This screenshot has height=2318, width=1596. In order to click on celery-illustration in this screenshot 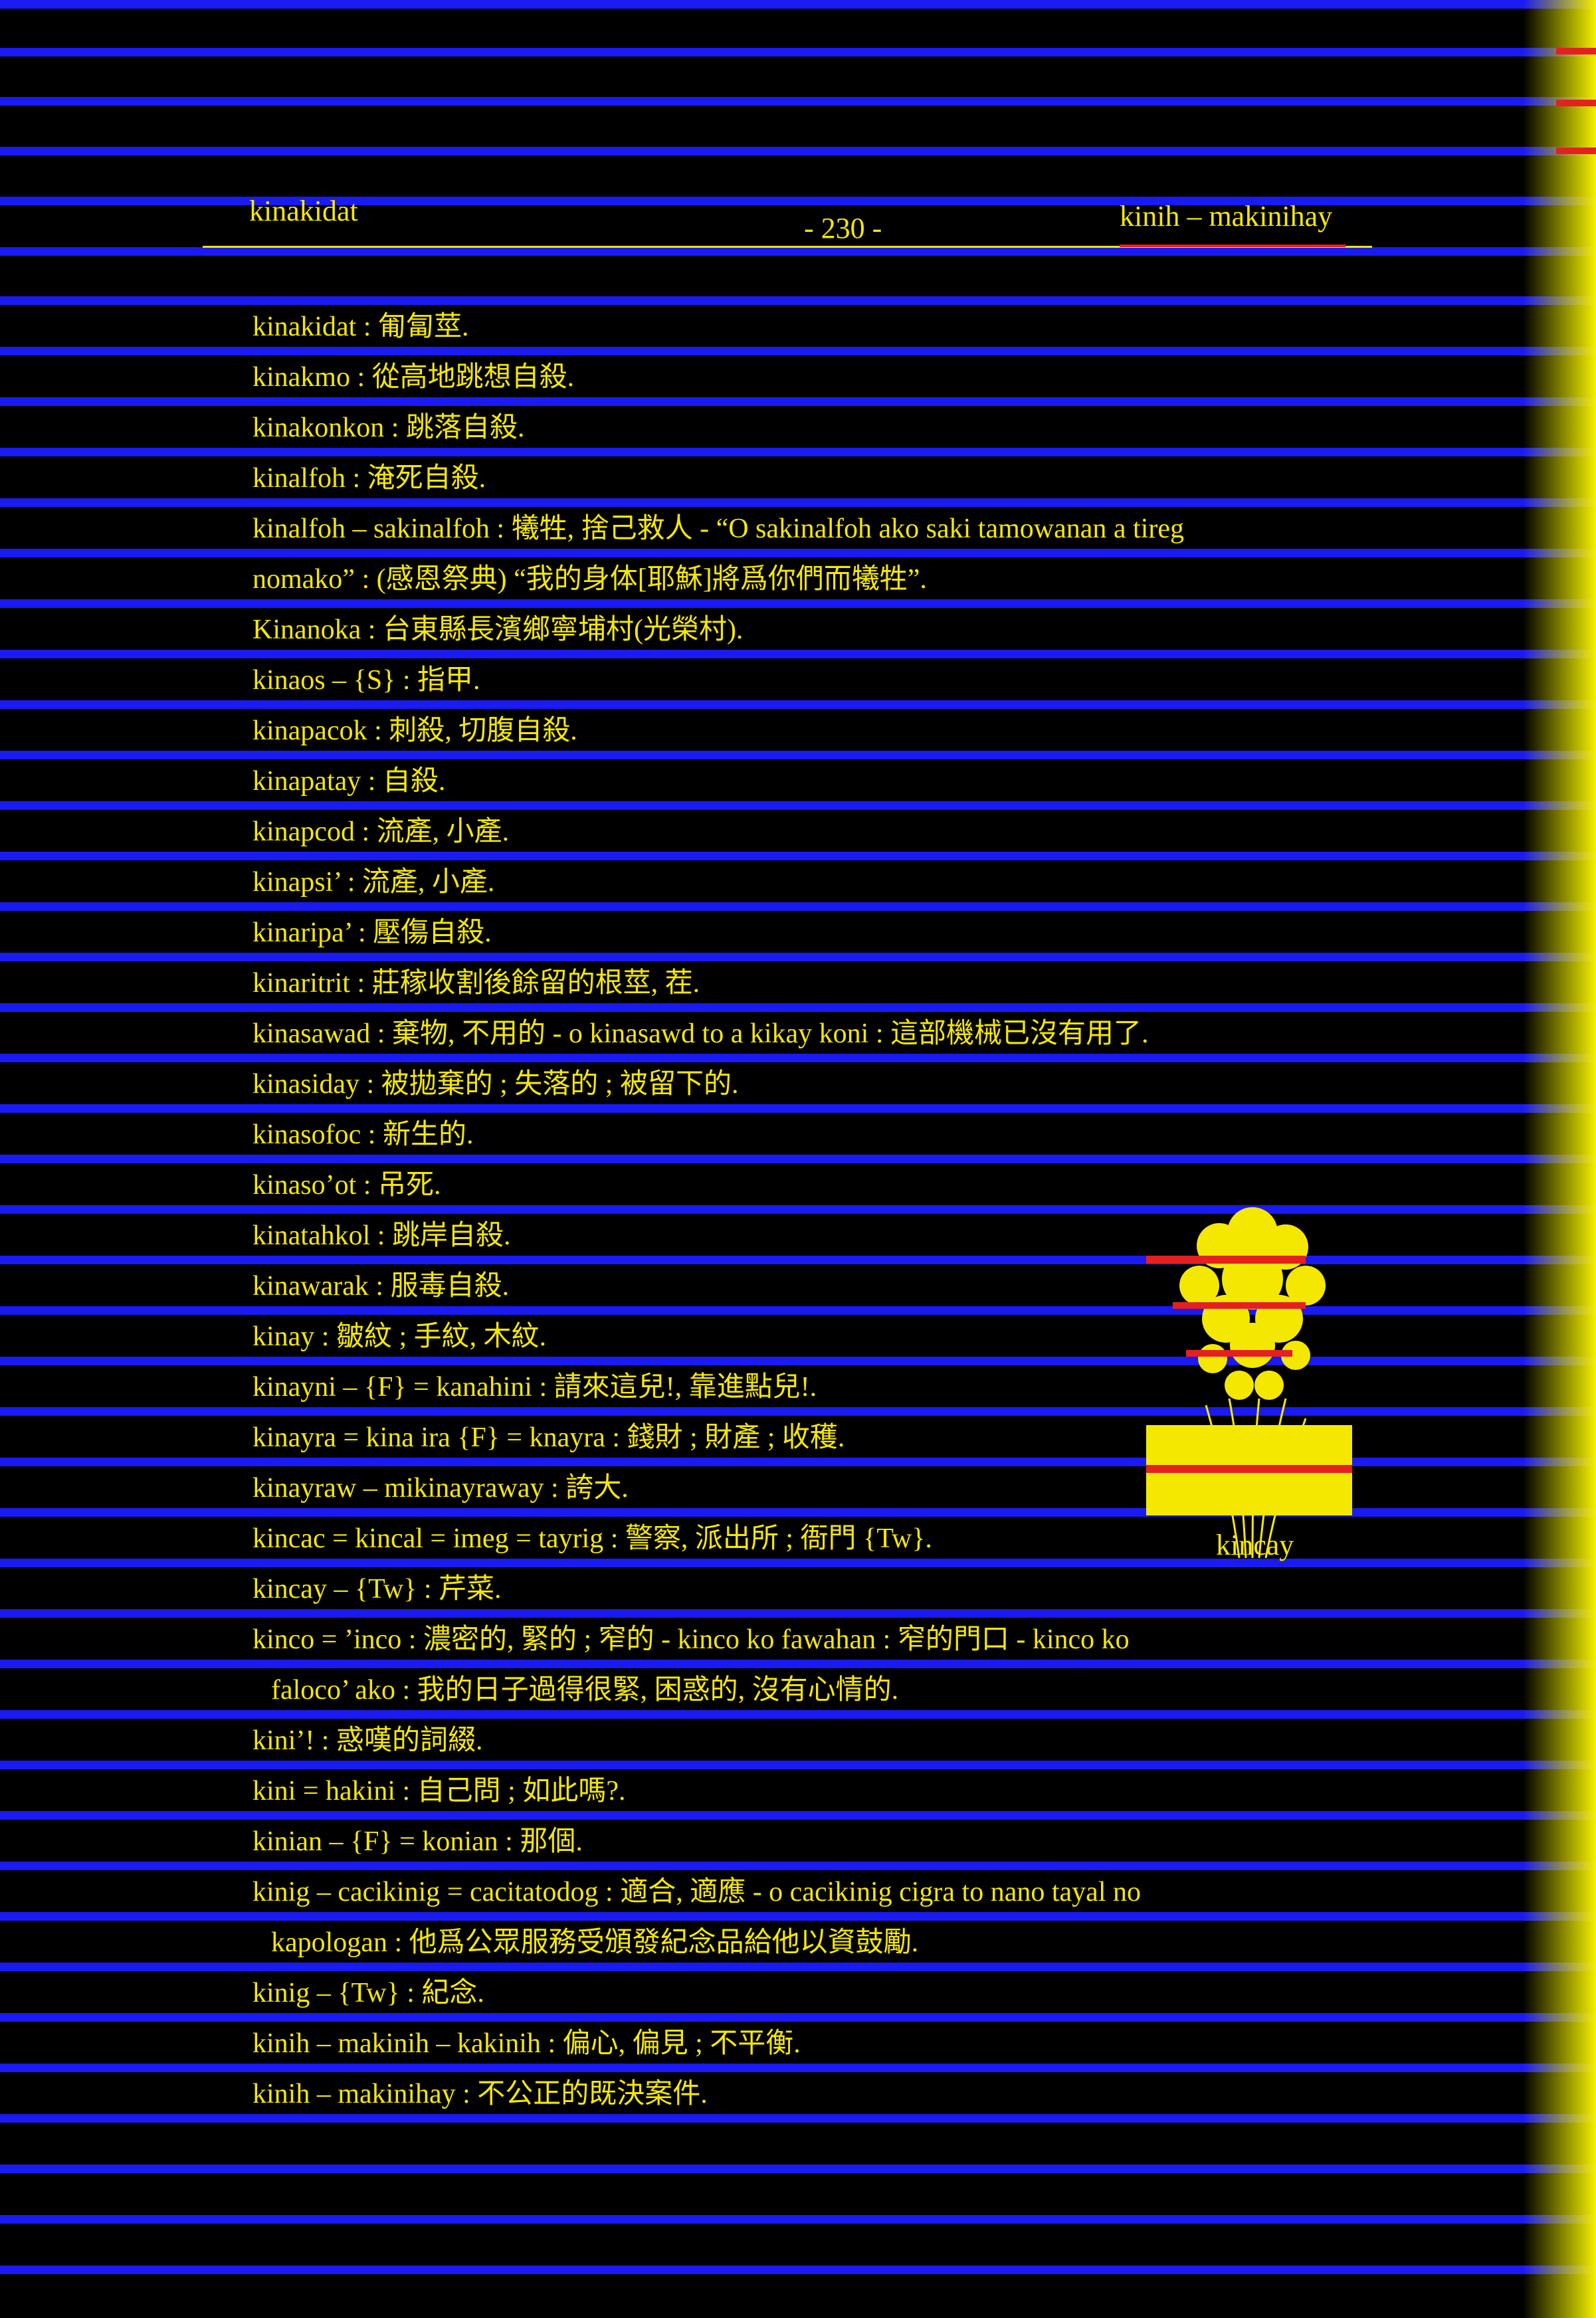, I will do `click(1249, 1383)`.